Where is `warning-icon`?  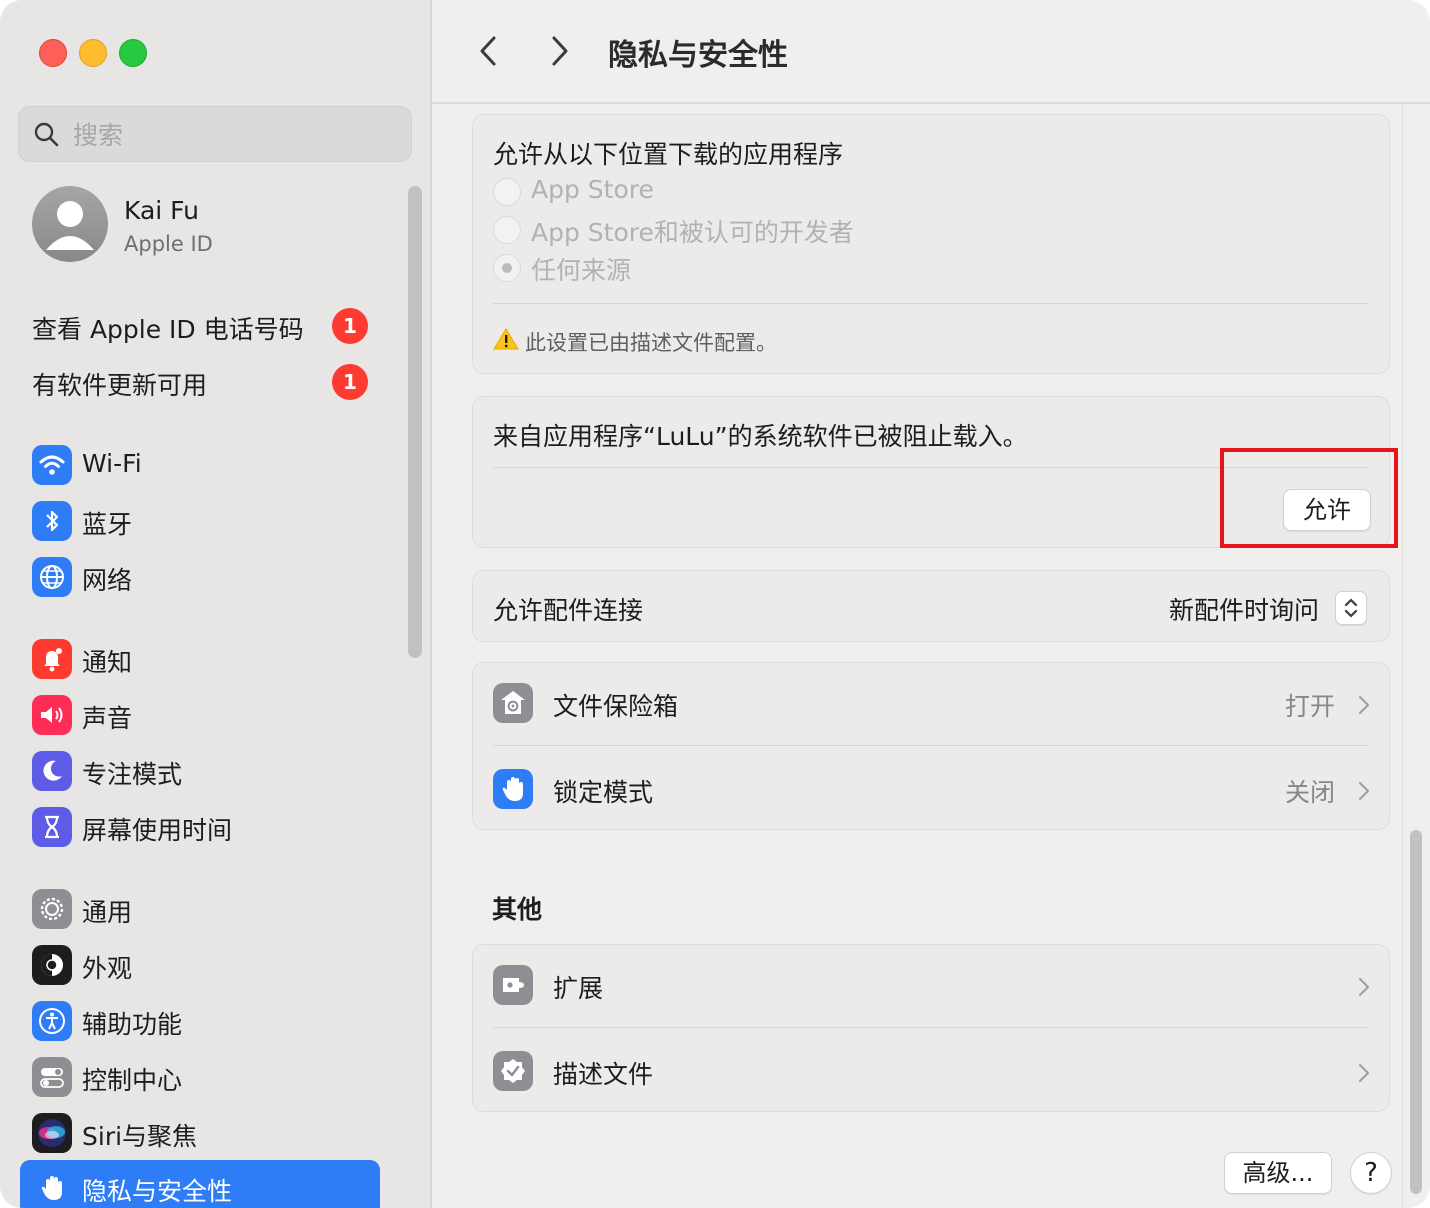
warning-icon is located at coordinates (506, 339).